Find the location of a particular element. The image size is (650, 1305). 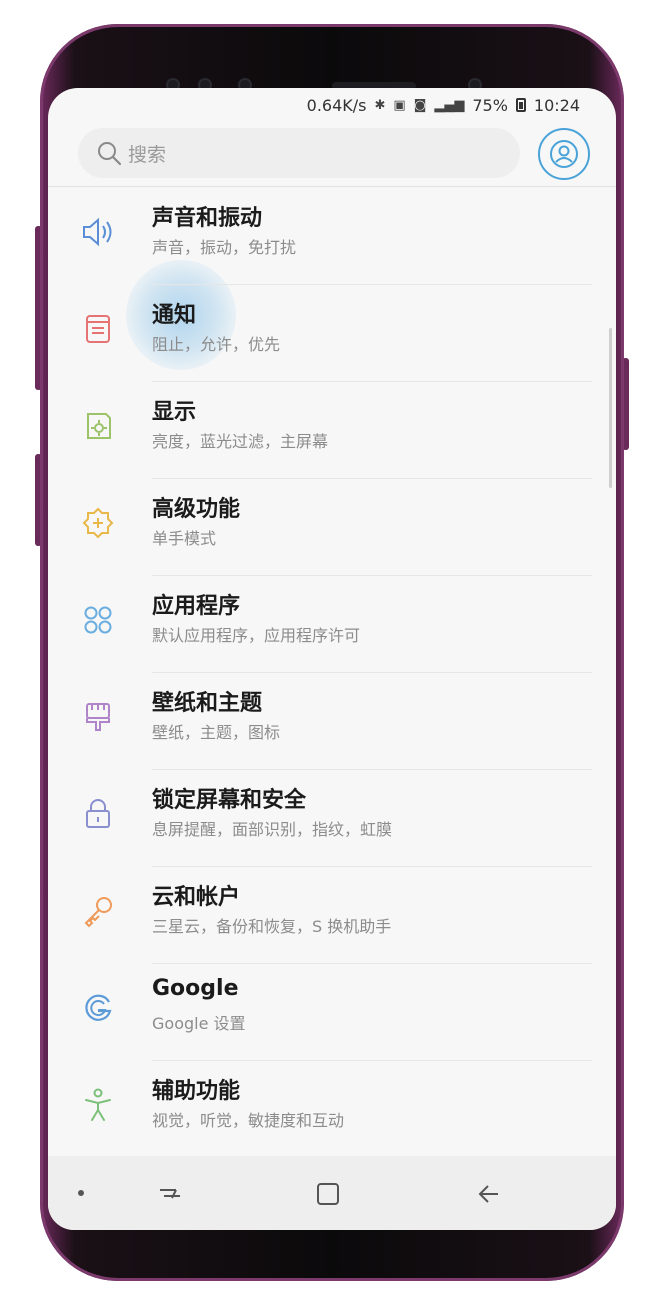

nav-dot-icon is located at coordinates (81, 1193).